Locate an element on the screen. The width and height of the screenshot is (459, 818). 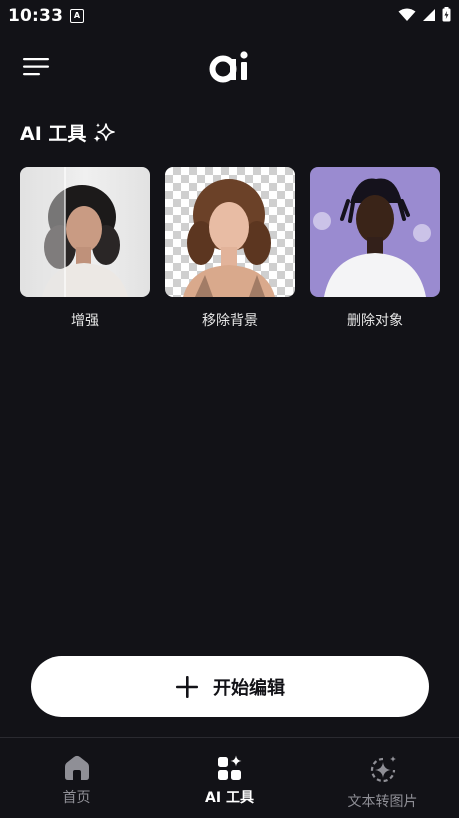
wifi-icon is located at coordinates (407, 14).